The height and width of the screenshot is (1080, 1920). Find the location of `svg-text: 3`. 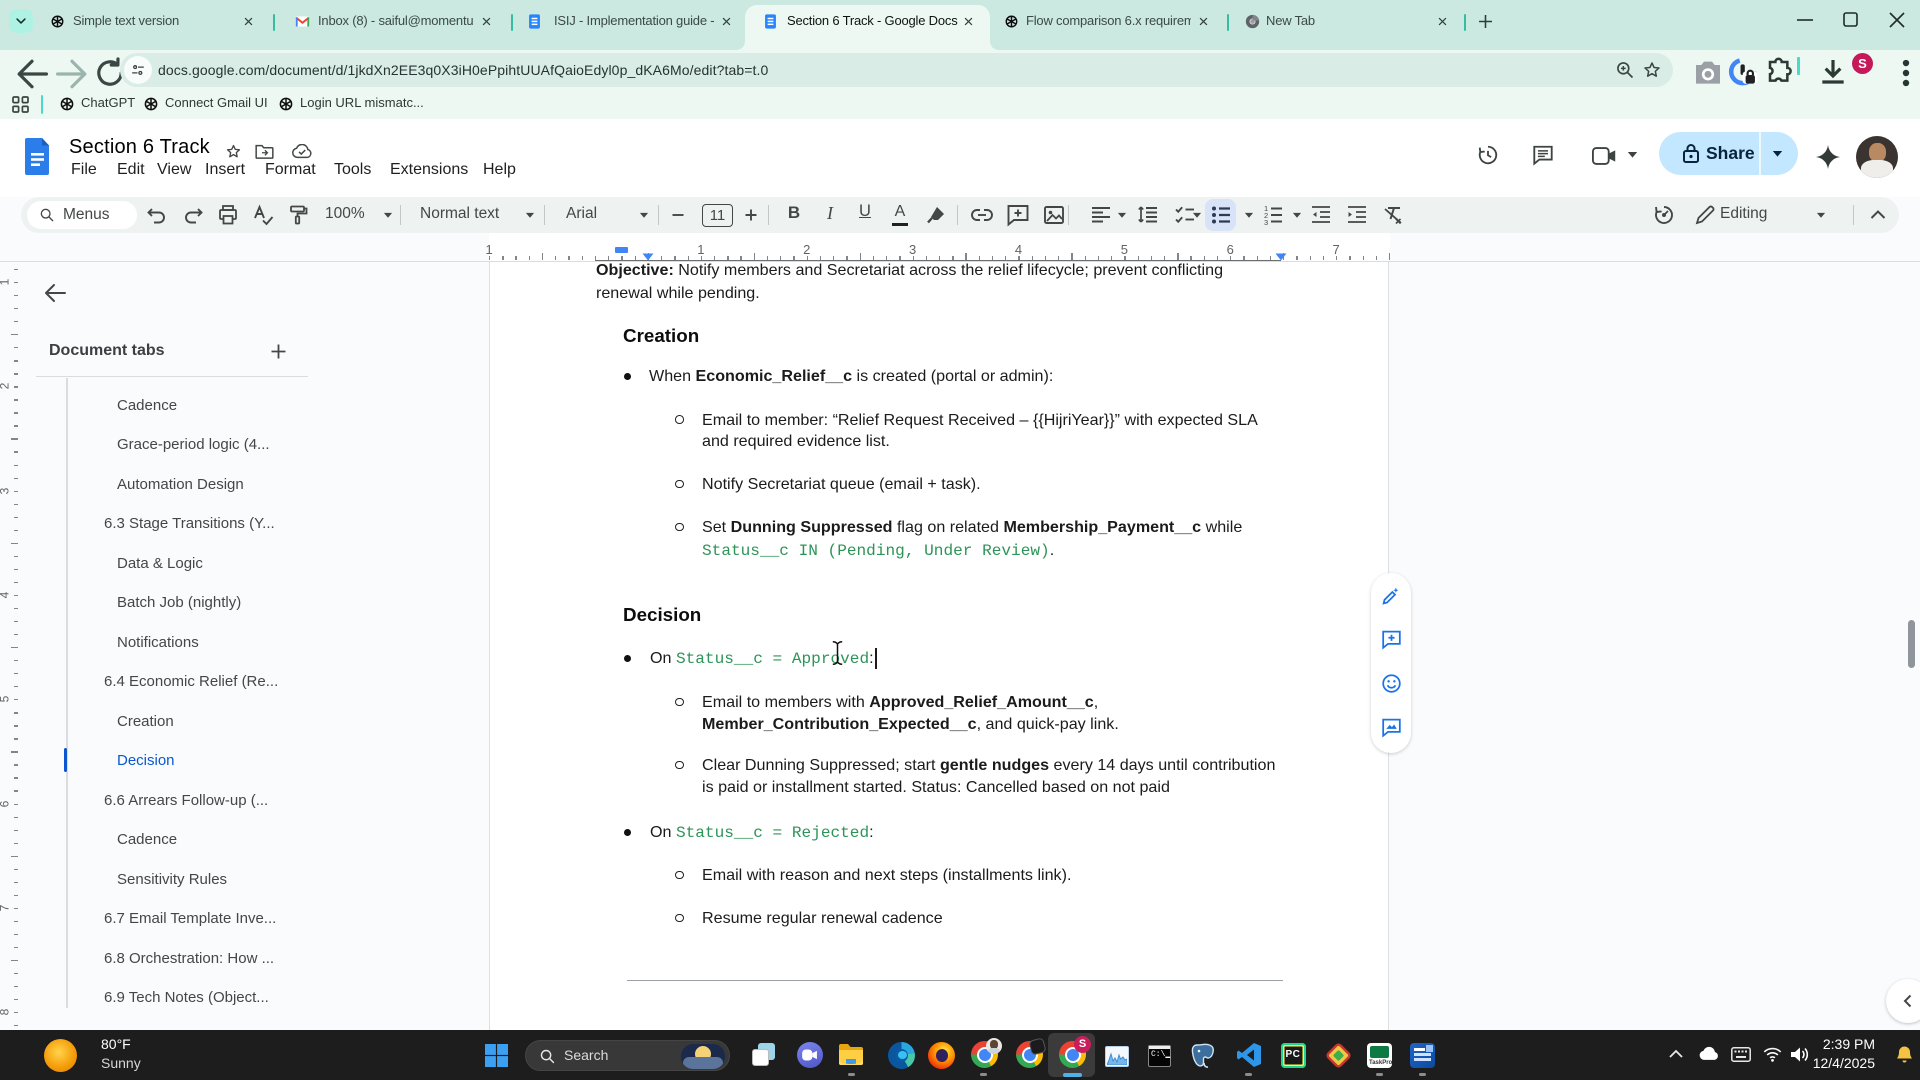

svg-text: 3 is located at coordinates (1266, 222).